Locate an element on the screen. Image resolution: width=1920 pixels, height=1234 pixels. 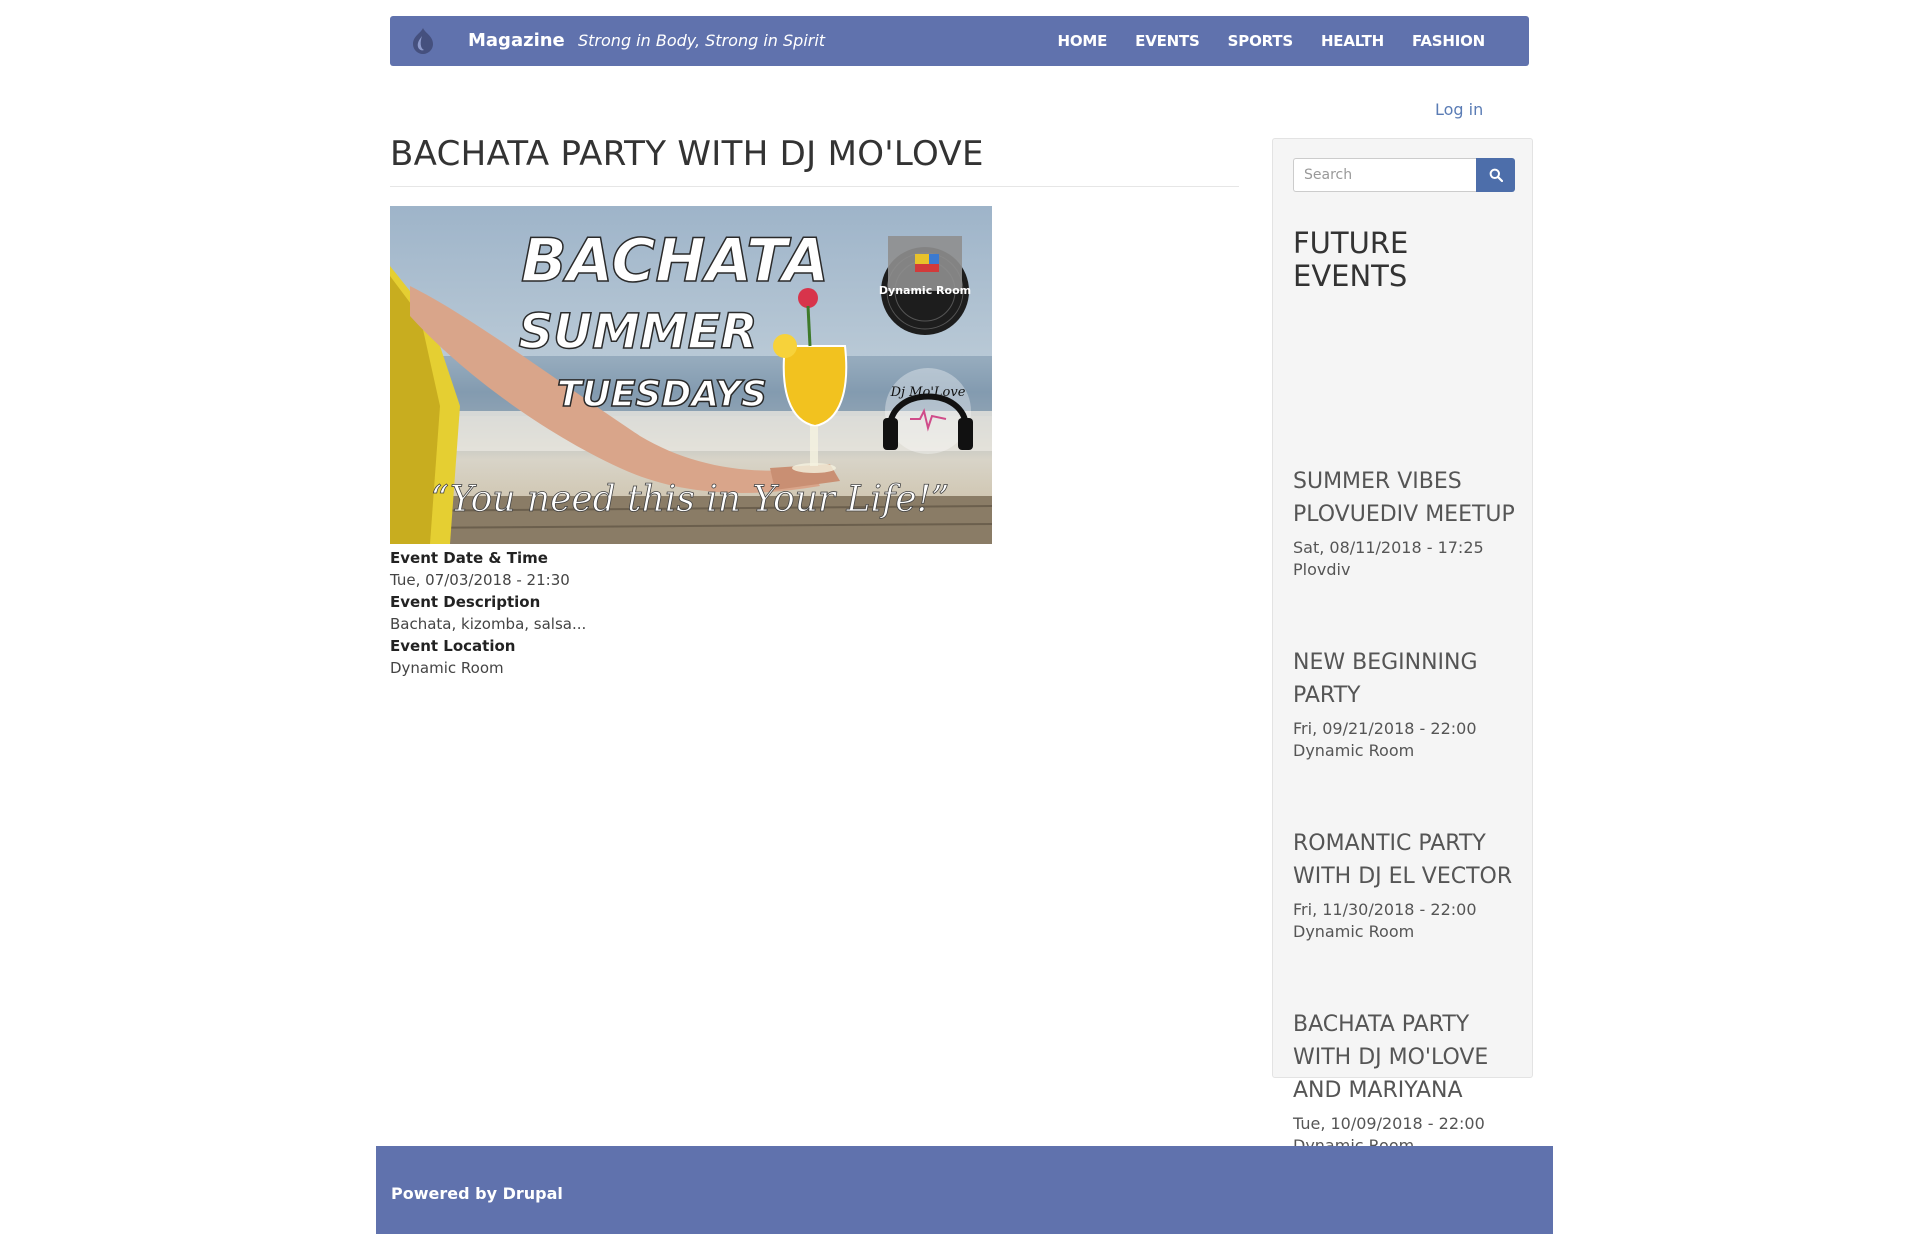
search-button is located at coordinates (1495, 175).